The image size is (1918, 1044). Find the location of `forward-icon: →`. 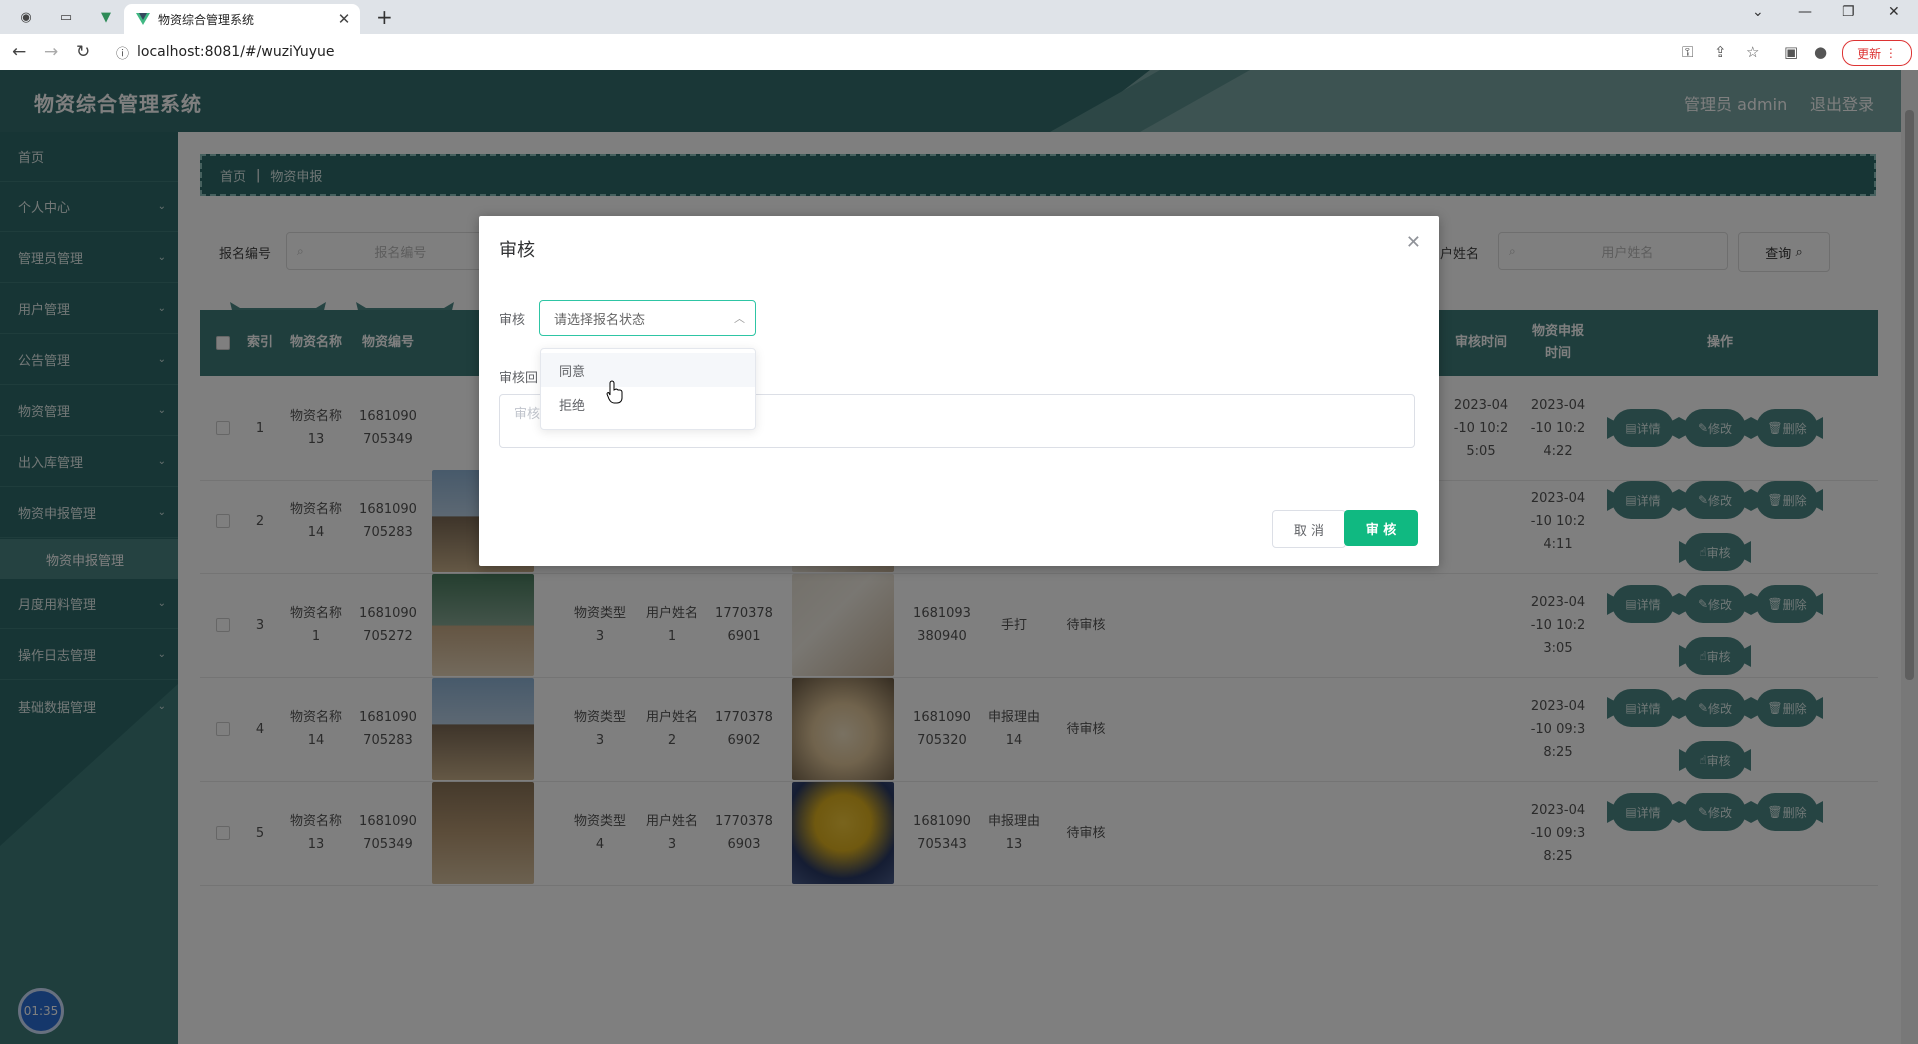

forward-icon: → is located at coordinates (51, 52).